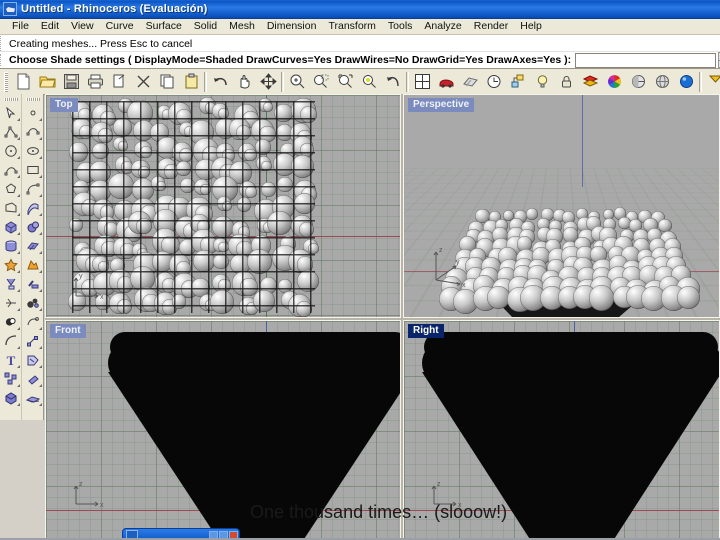 This screenshot has width=720, height=540. I want to click on polygon-icon, so click(10, 188).